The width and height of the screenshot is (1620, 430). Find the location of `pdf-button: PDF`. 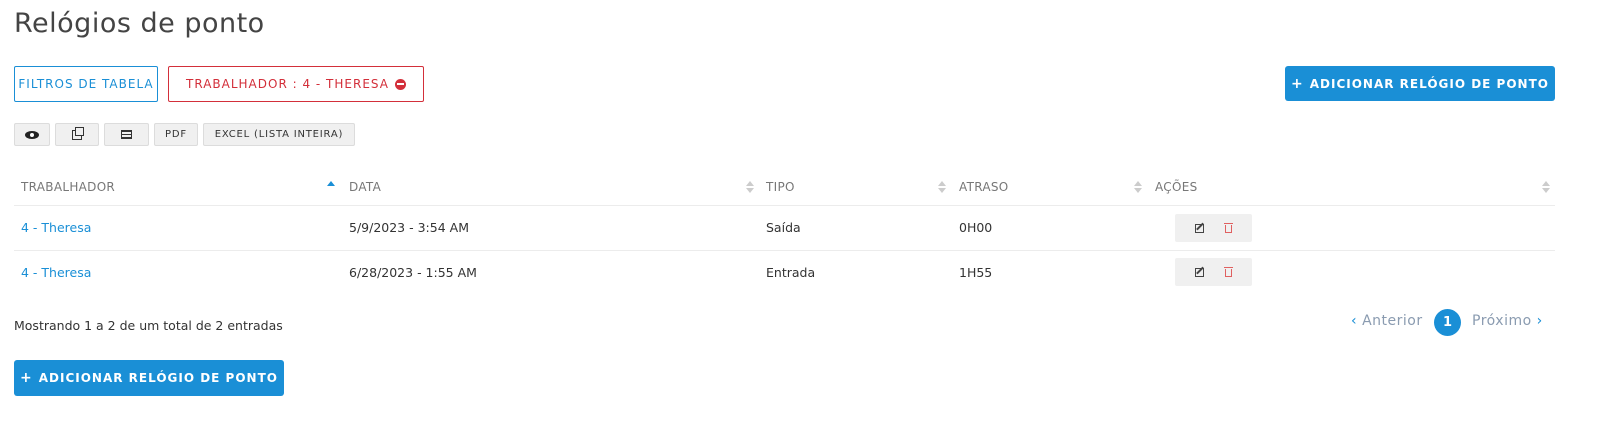

pdf-button: PDF is located at coordinates (176, 134).